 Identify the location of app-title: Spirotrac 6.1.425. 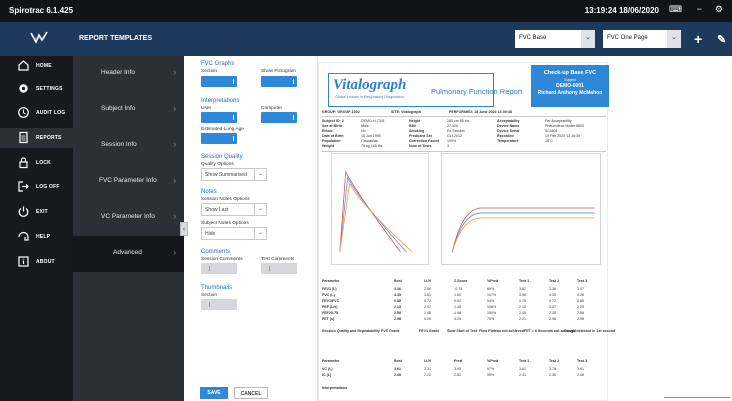
(41, 10).